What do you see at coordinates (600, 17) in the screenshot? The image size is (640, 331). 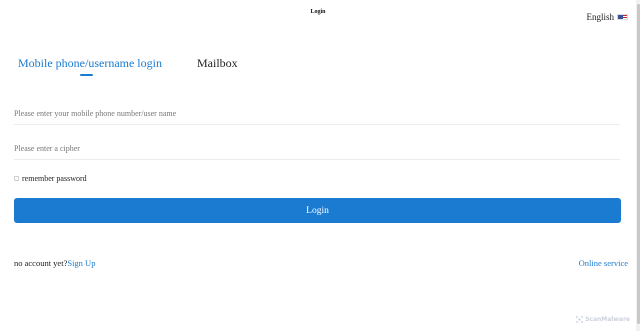 I see `language-label: English` at bounding box center [600, 17].